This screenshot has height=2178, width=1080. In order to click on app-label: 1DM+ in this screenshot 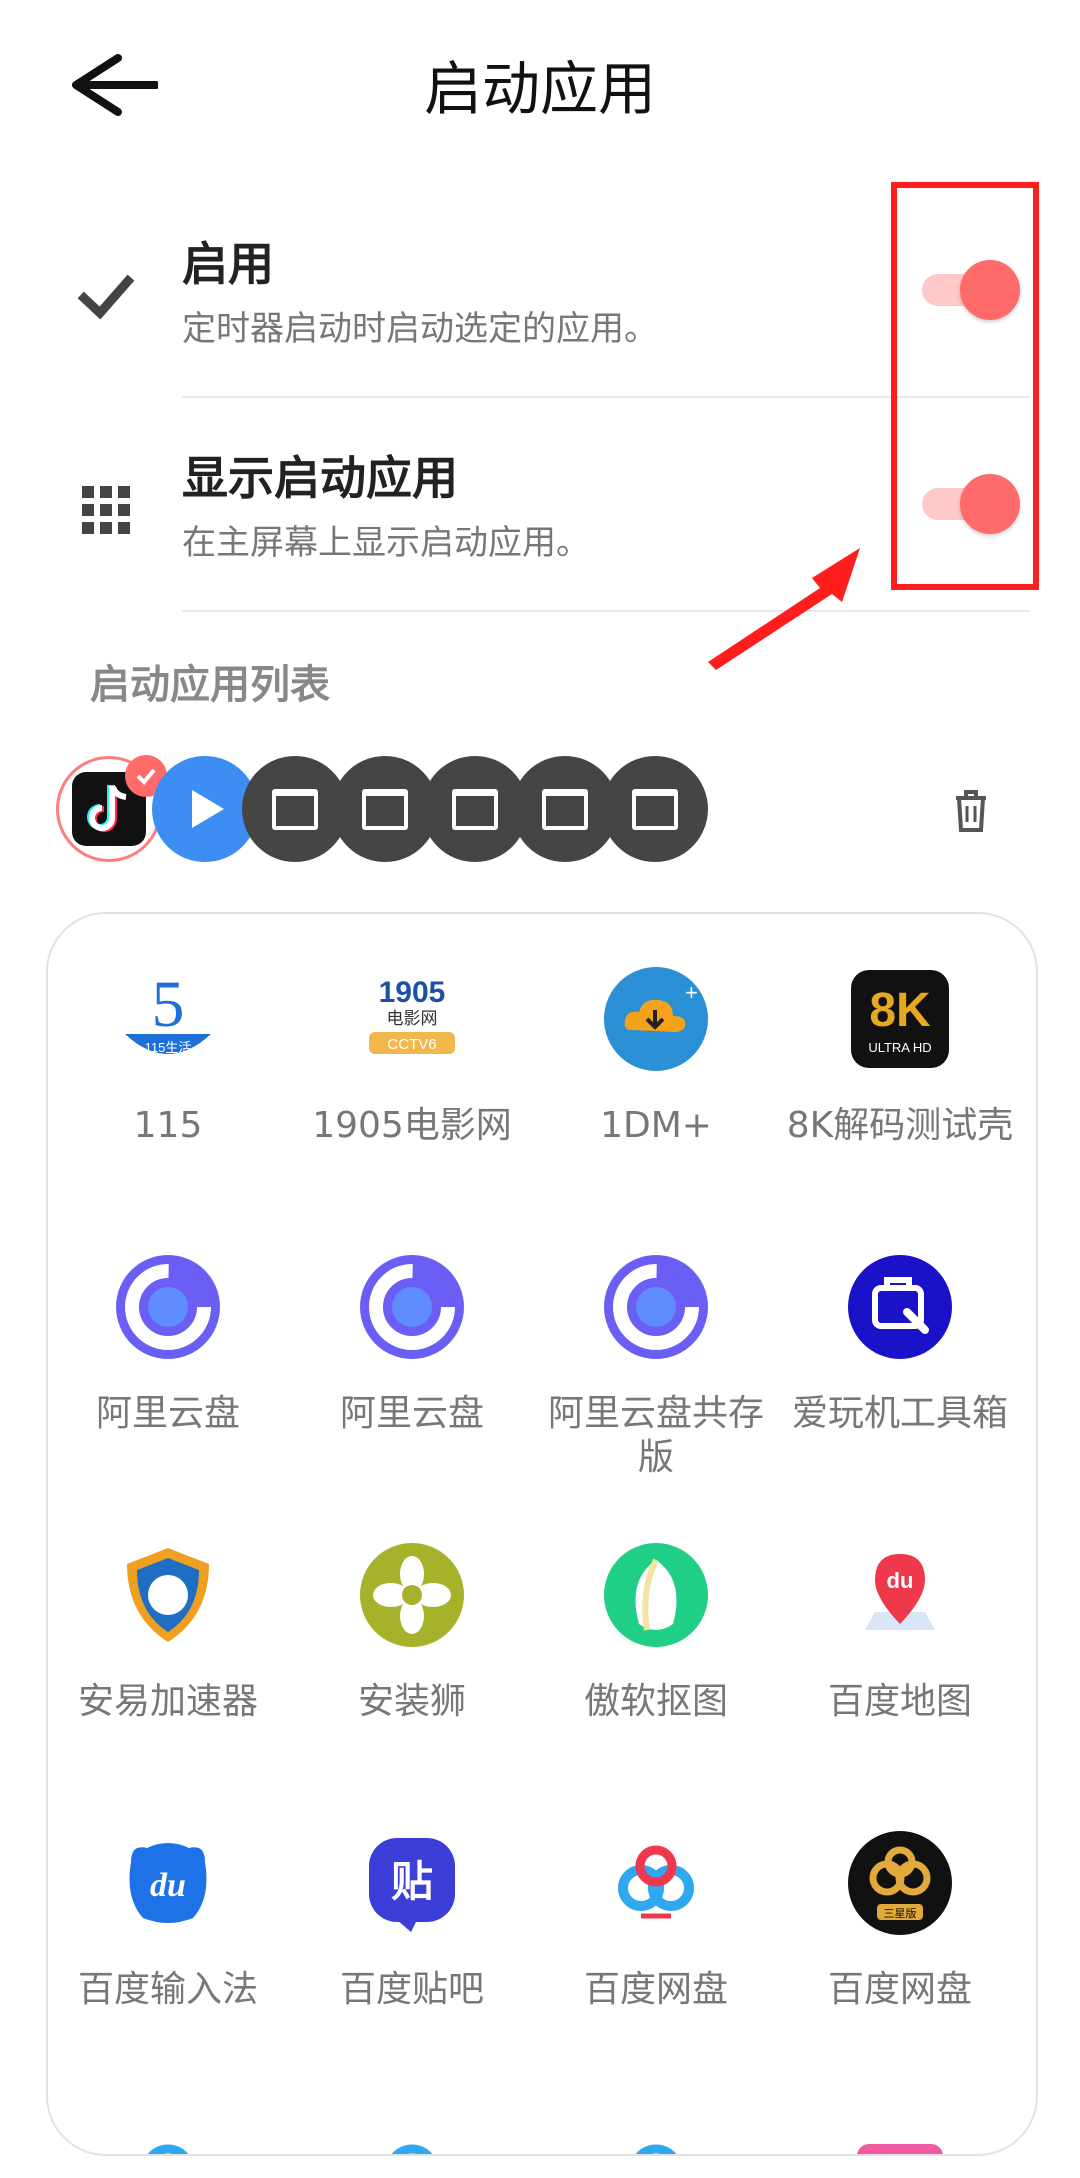, I will do `click(656, 1125)`.